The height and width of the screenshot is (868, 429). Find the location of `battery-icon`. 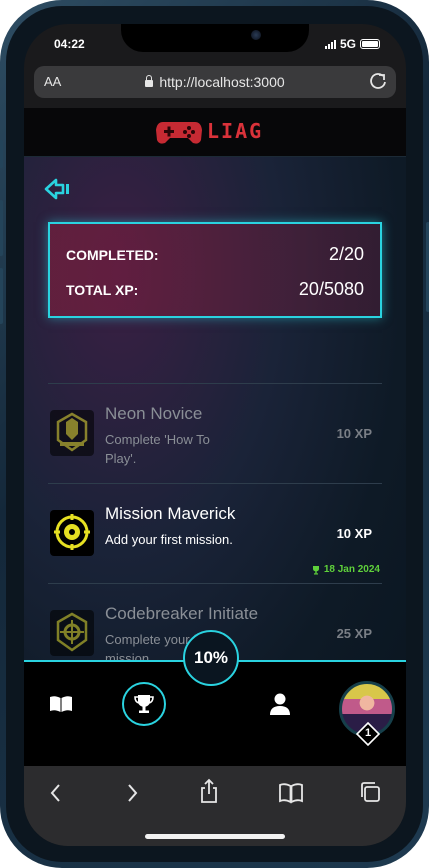

battery-icon is located at coordinates (370, 44).